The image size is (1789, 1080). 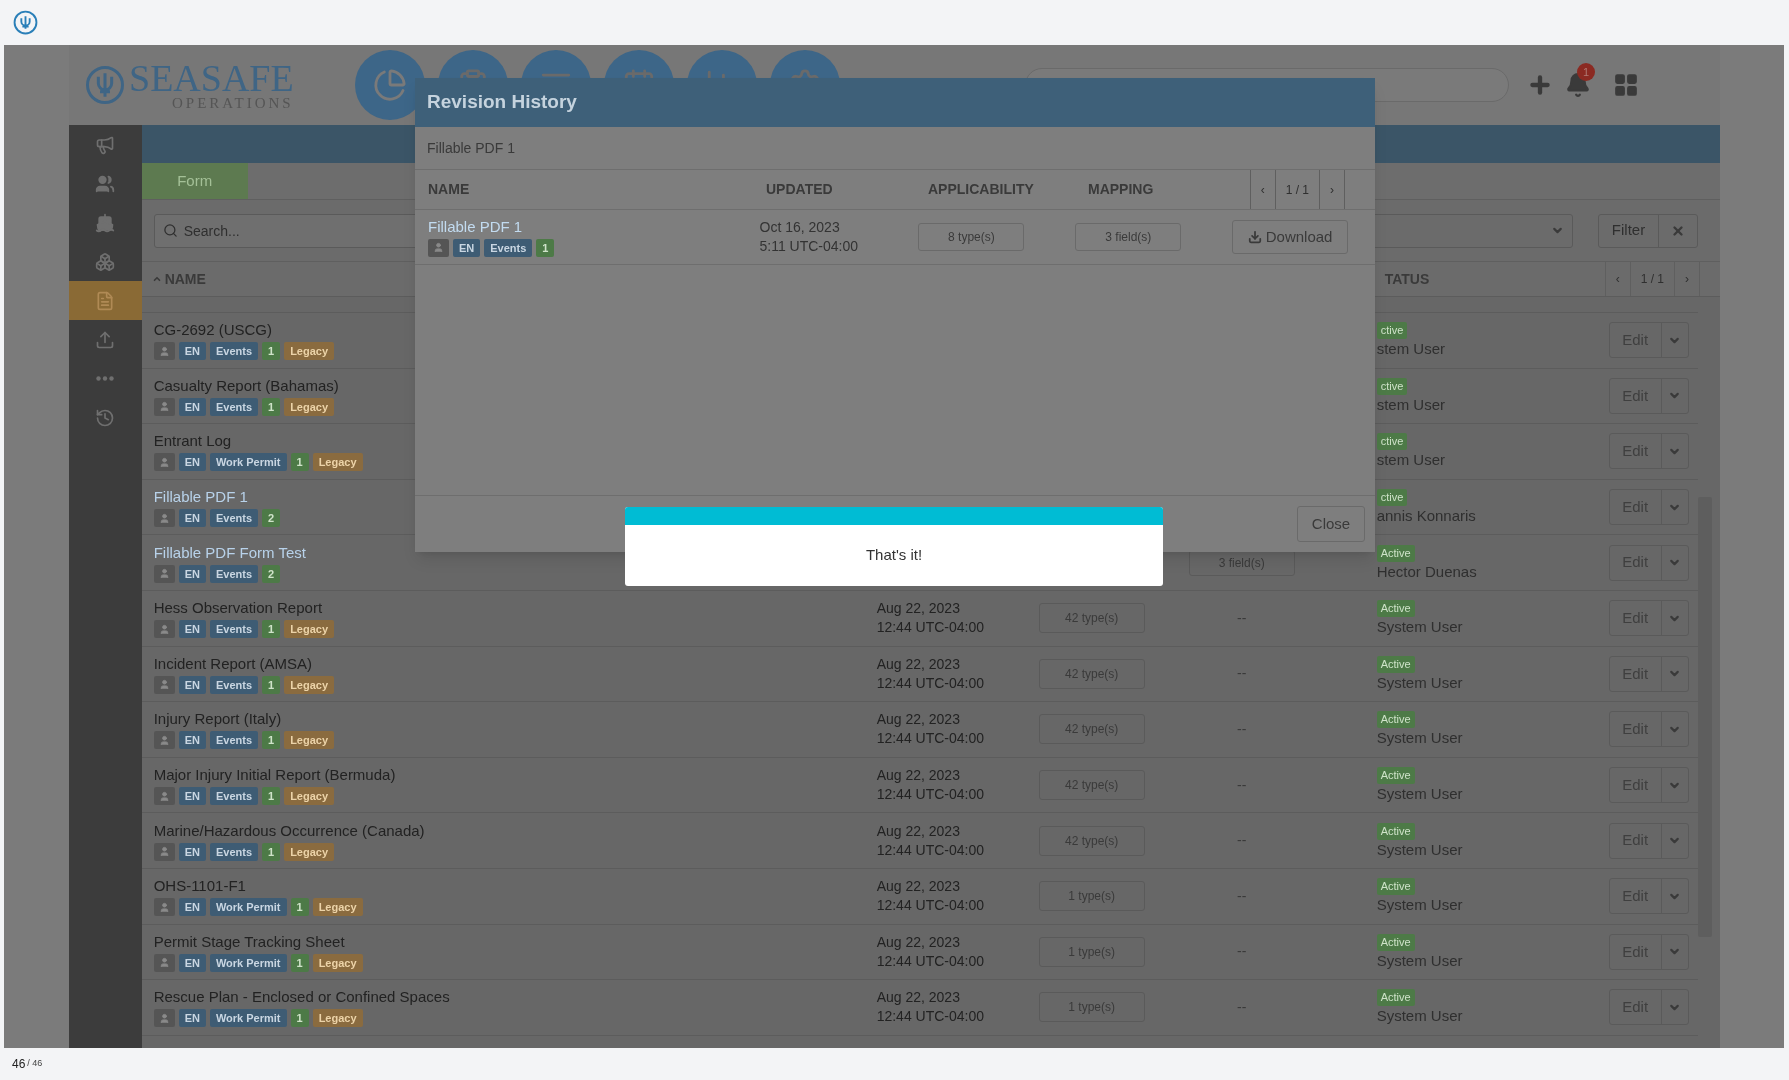 I want to click on page-indicator: 1 / 1, so click(x=1296, y=189).